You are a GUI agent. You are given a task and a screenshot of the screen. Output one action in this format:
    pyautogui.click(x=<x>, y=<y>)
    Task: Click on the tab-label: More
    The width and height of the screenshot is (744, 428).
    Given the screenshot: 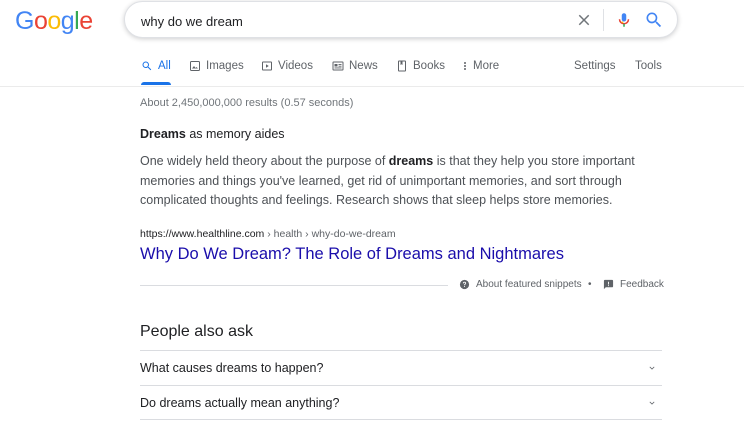 What is the action you would take?
    pyautogui.click(x=486, y=66)
    